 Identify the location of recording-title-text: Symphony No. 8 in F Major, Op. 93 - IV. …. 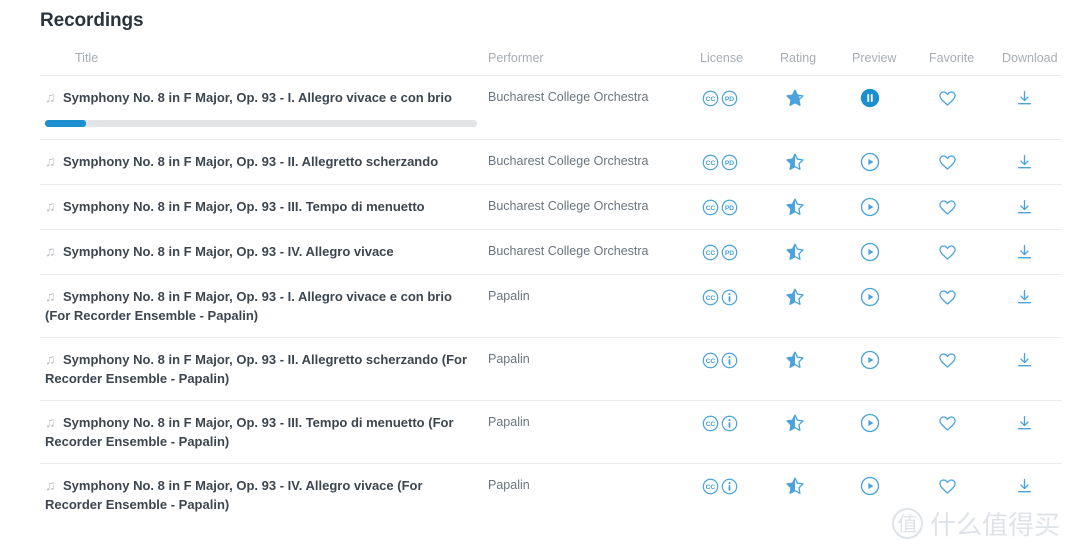
(234, 495).